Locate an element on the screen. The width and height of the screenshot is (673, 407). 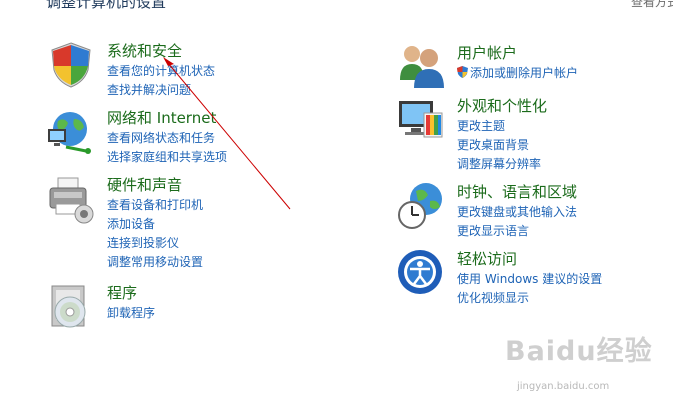
security-shield-icon is located at coordinates (71, 65).